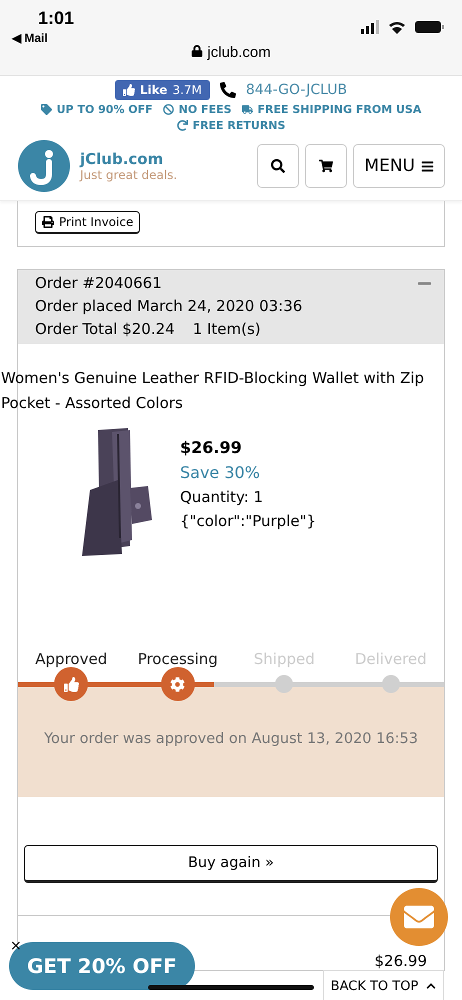 This screenshot has height=1000, width=462. Describe the element at coordinates (104, 109) in the screenshot. I see `perk-label: UP TO 90% OFF` at that location.